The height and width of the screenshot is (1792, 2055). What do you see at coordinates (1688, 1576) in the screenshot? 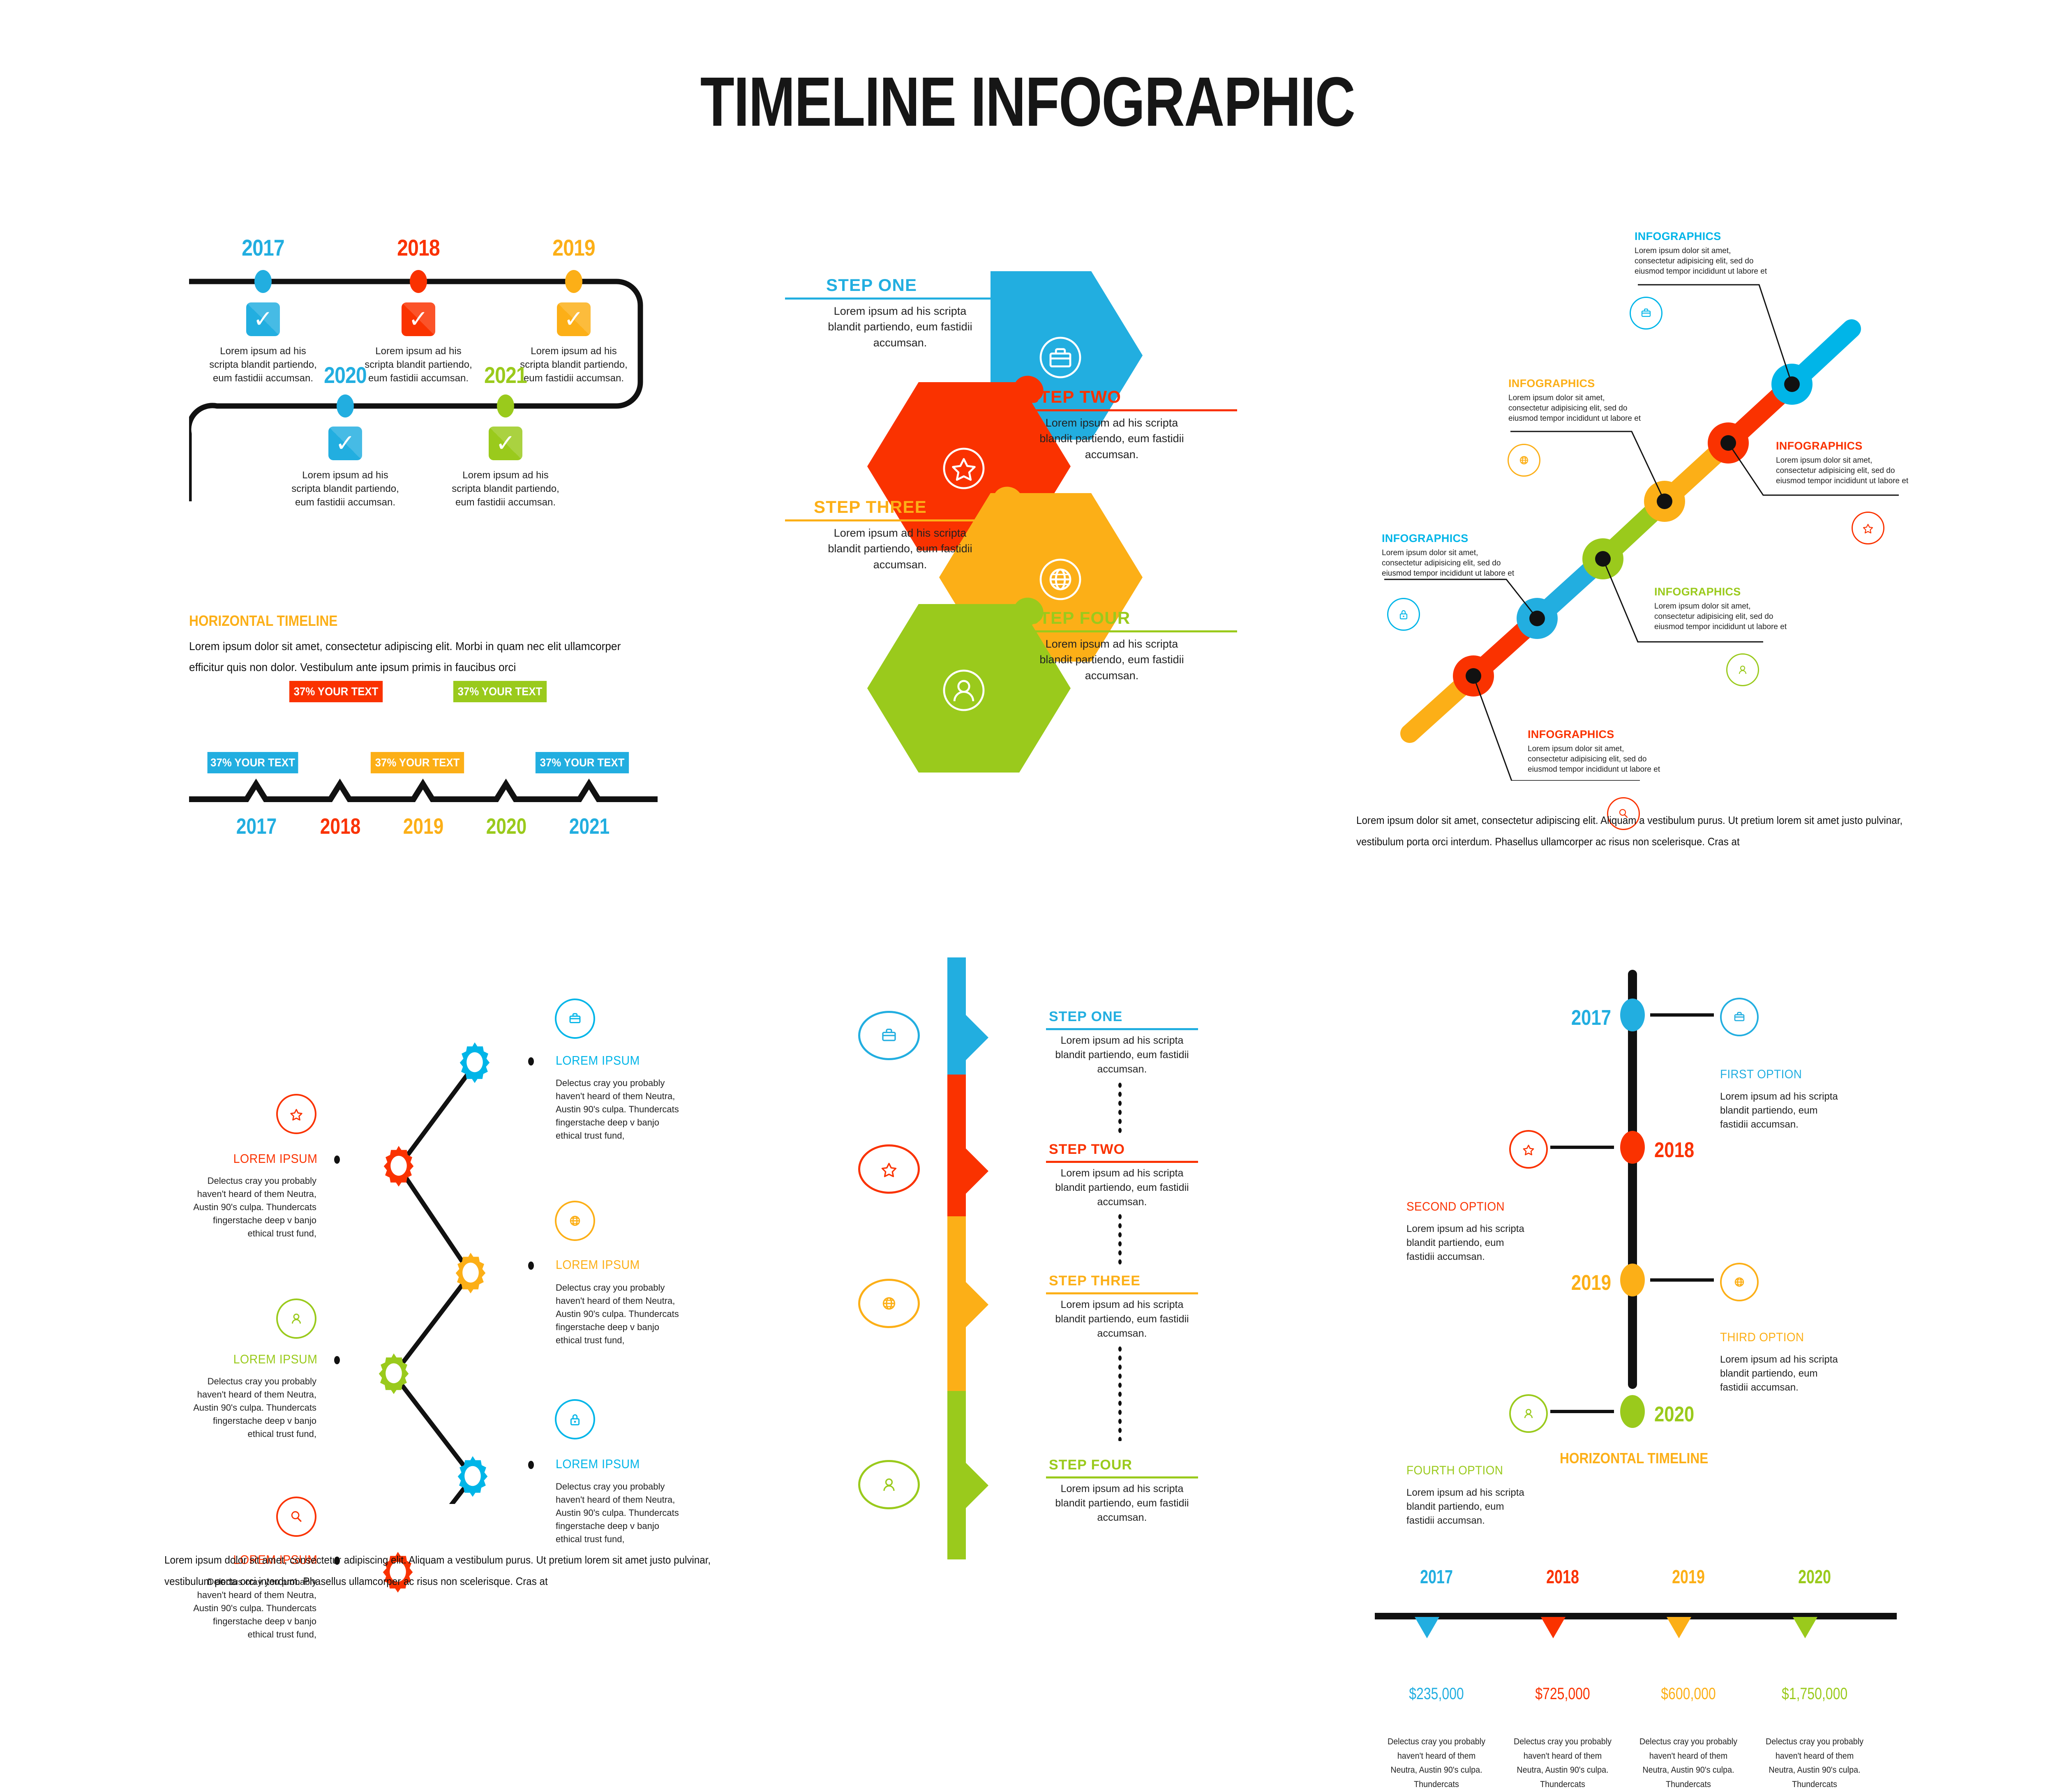
I see `money-year-2019: 2019` at bounding box center [1688, 1576].